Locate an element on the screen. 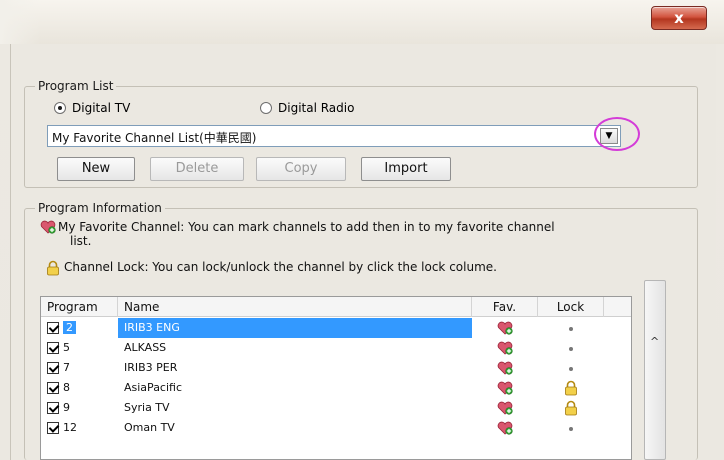  column-header-fav: Fav. is located at coordinates (505, 307).